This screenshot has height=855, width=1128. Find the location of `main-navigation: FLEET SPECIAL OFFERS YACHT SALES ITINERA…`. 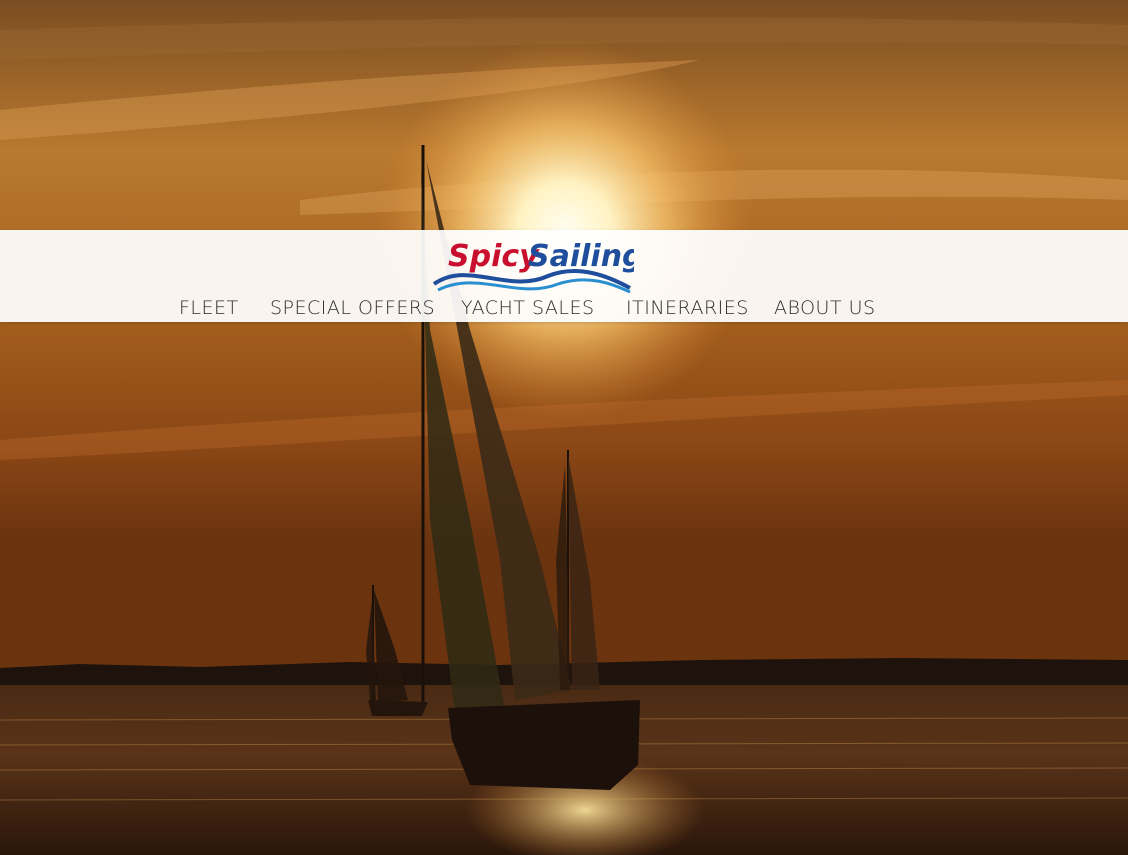

main-navigation: FLEET SPECIAL OFFERS YACHT SALES ITINERA… is located at coordinates (564, 308).